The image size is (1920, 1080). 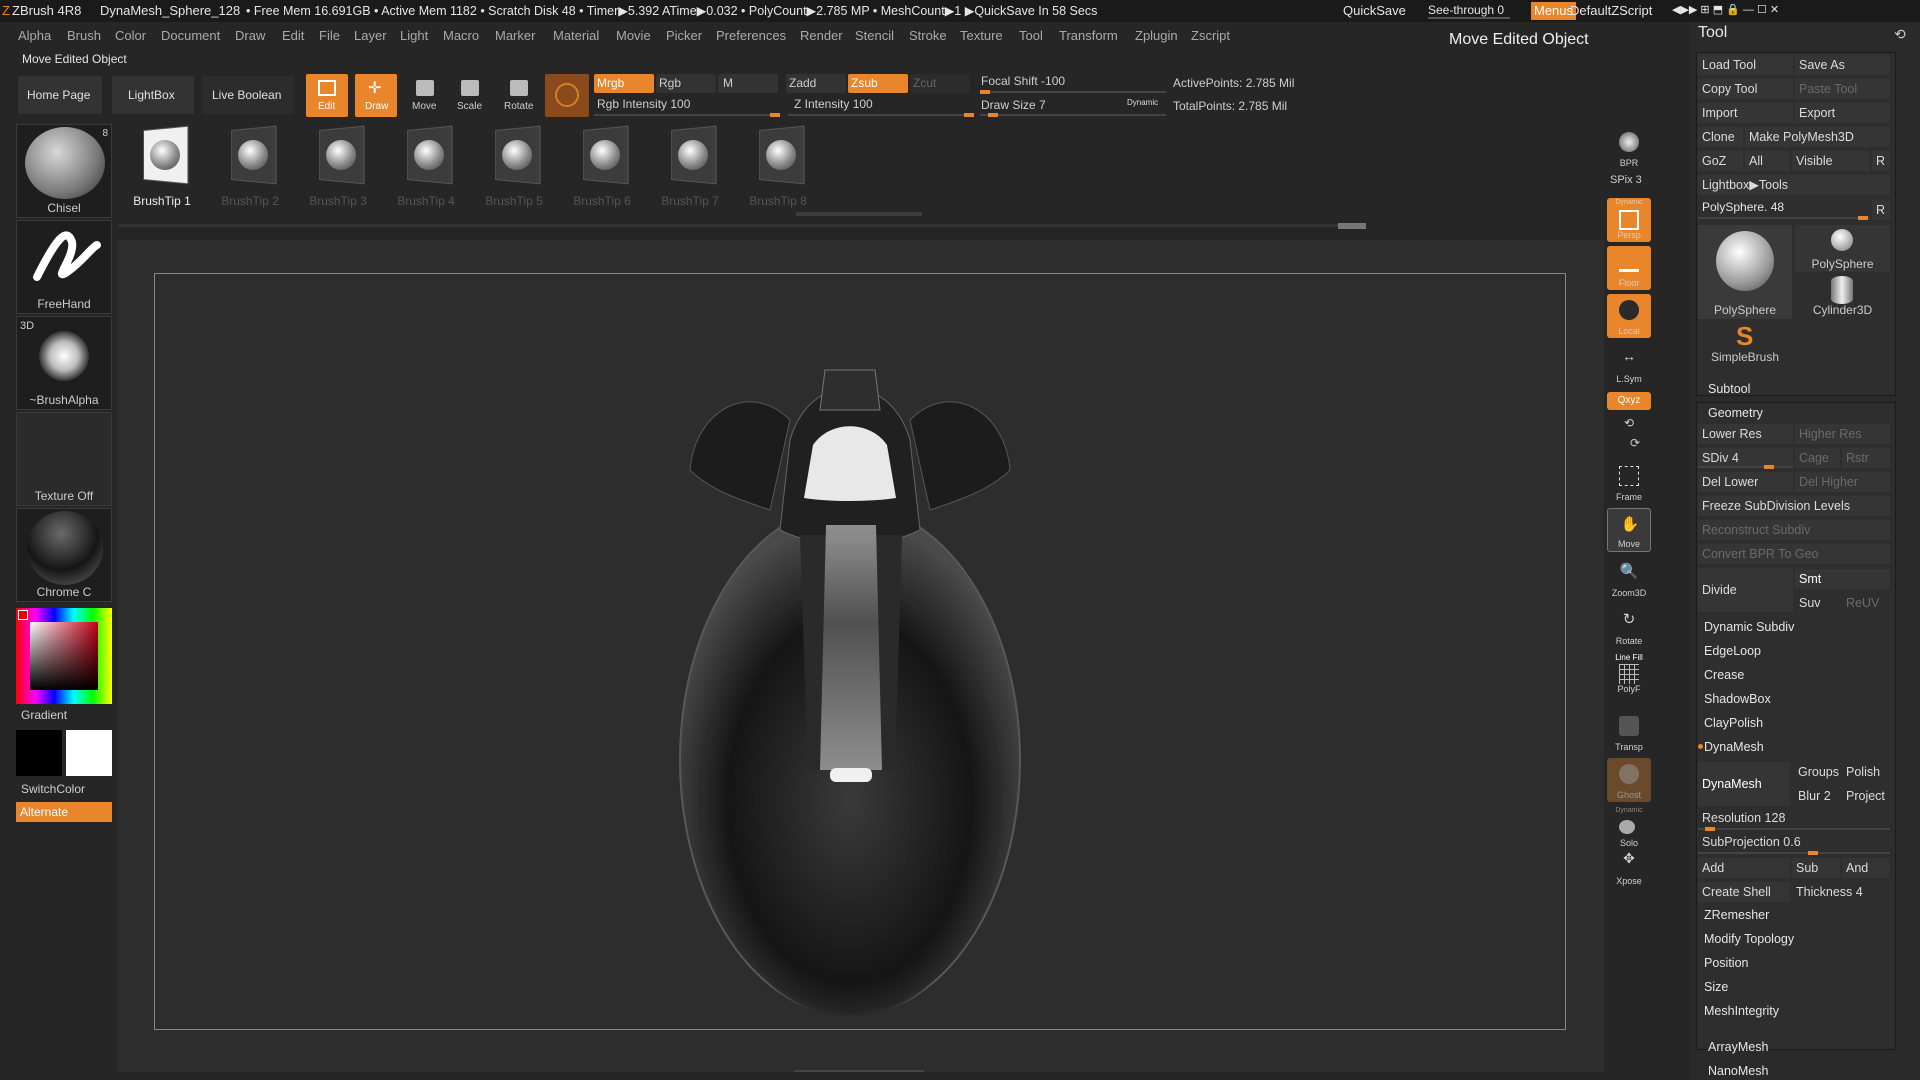 I want to click on menu-picker: Picker, so click(x=684, y=35).